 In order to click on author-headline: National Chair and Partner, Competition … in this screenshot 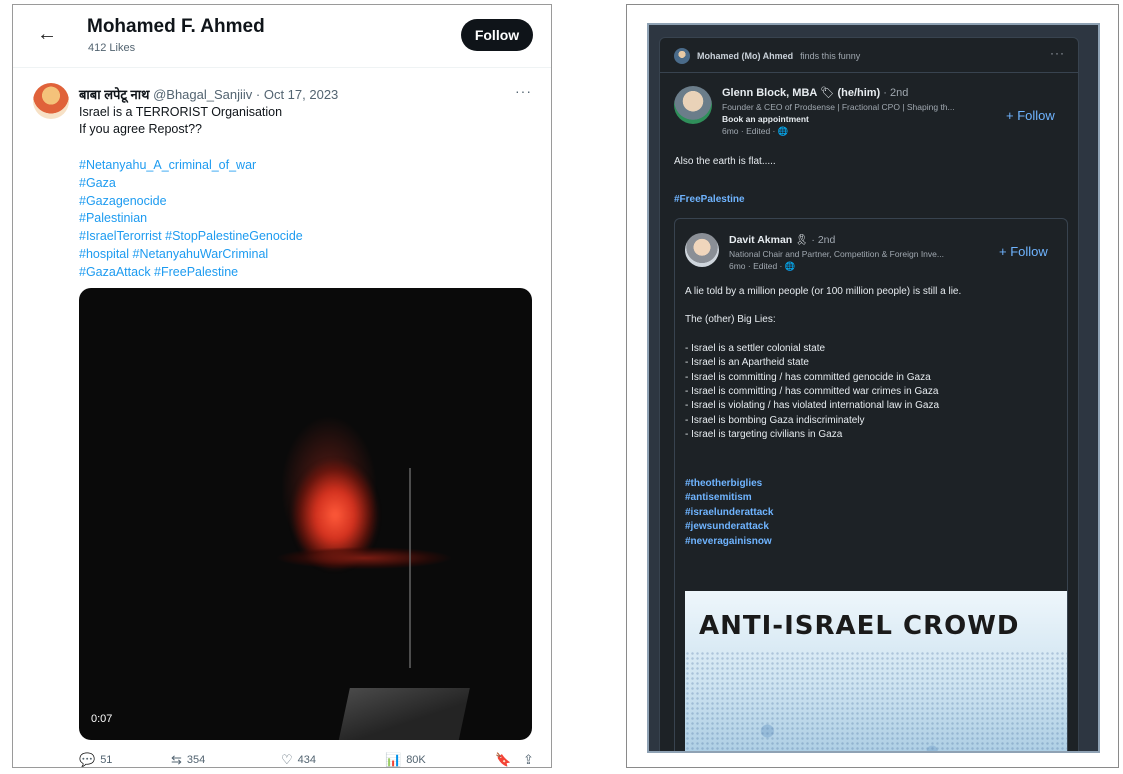, I will do `click(836, 254)`.